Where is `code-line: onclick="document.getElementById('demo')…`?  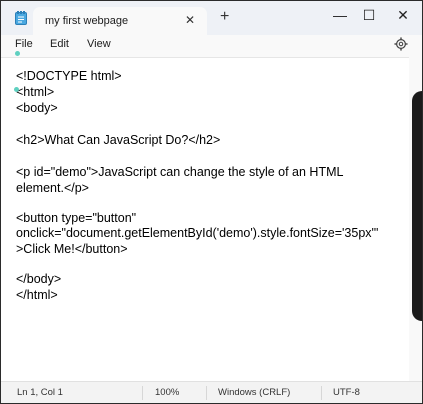 code-line: onclick="document.getElementById('demo')… is located at coordinates (197, 233).